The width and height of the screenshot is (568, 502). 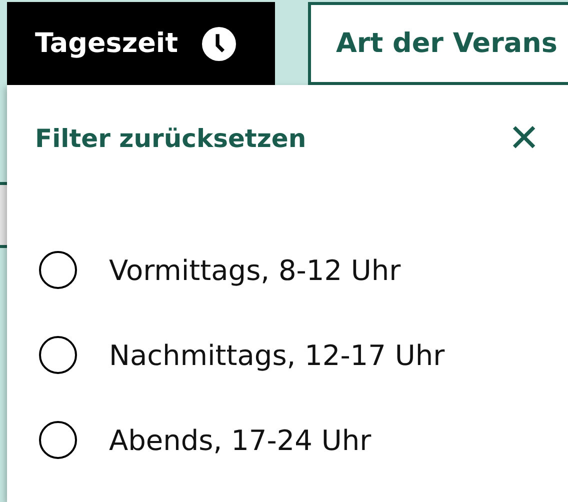 I want to click on option-label: Vormittags, 8-12 Uhr, so click(x=255, y=270).